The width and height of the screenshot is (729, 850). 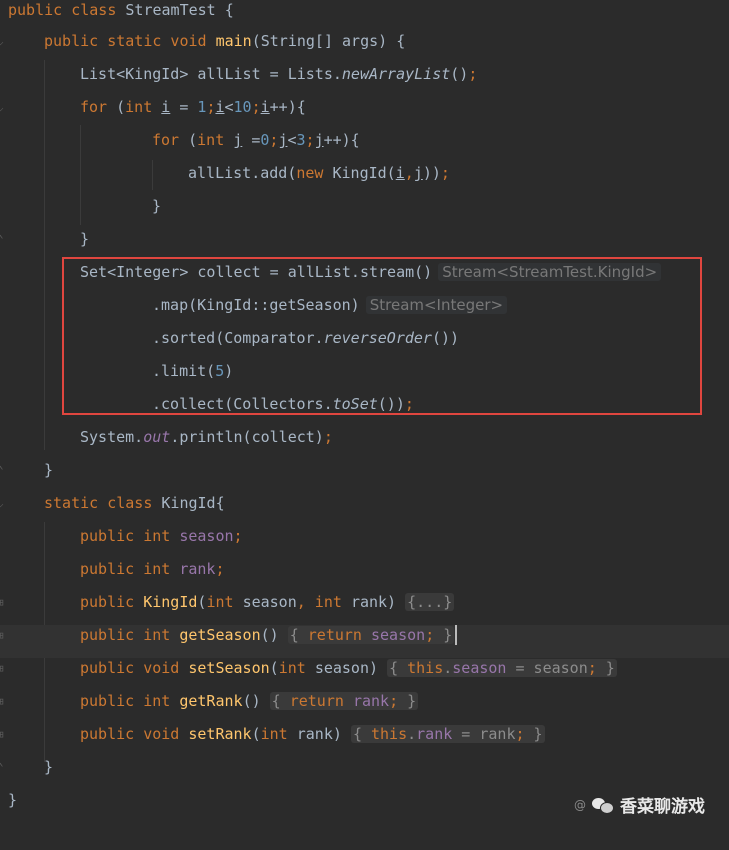 What do you see at coordinates (430, 602) in the screenshot?
I see `collapsed-block: {...}` at bounding box center [430, 602].